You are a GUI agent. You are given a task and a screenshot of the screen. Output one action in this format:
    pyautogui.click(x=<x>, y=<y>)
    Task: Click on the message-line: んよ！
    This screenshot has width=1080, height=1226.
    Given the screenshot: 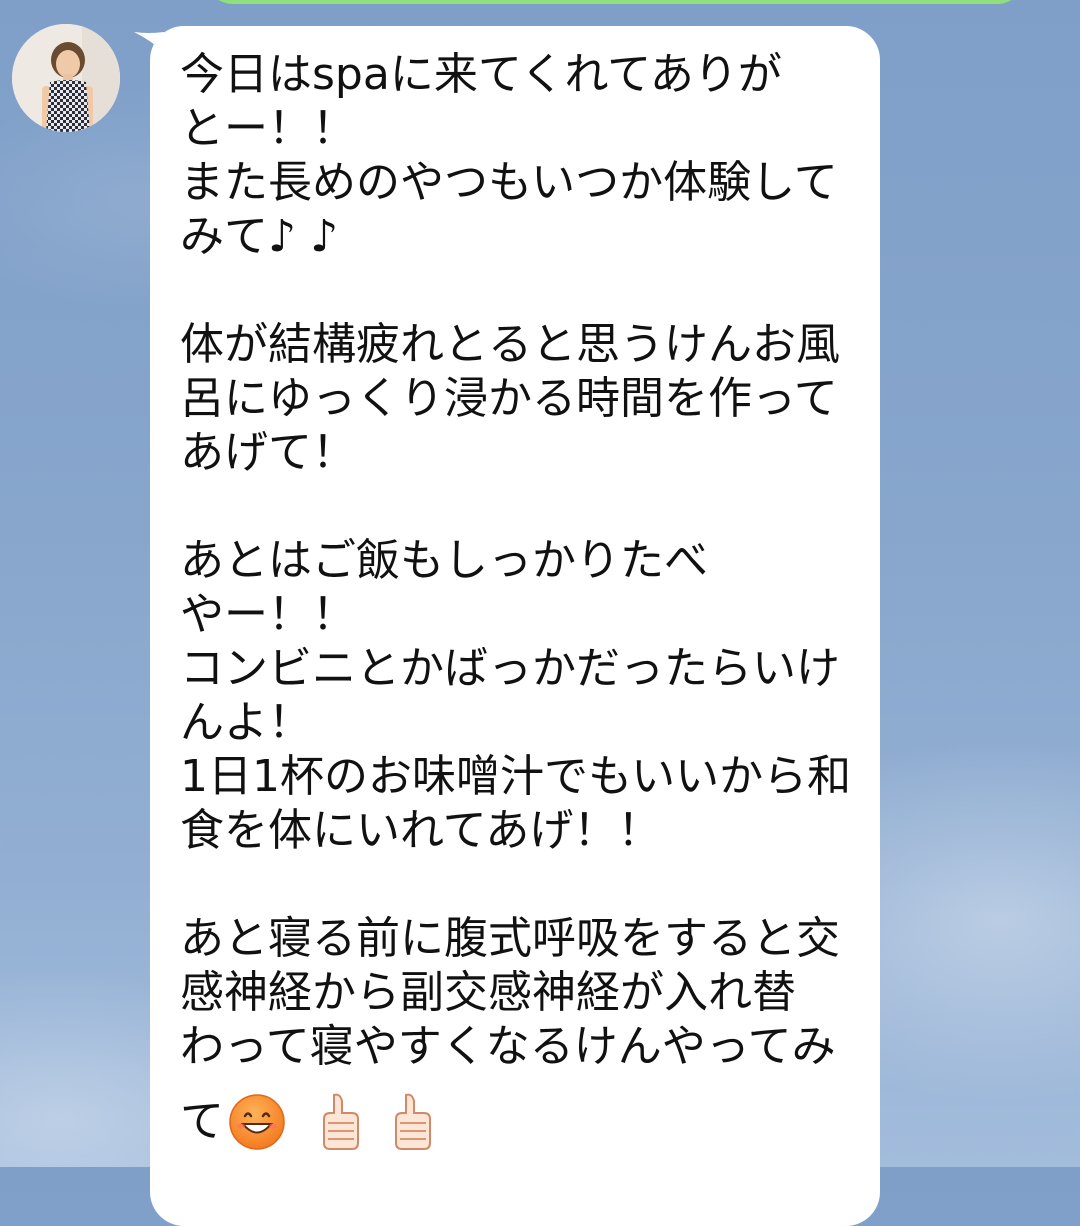 What is the action you would take?
    pyautogui.click(x=246, y=722)
    